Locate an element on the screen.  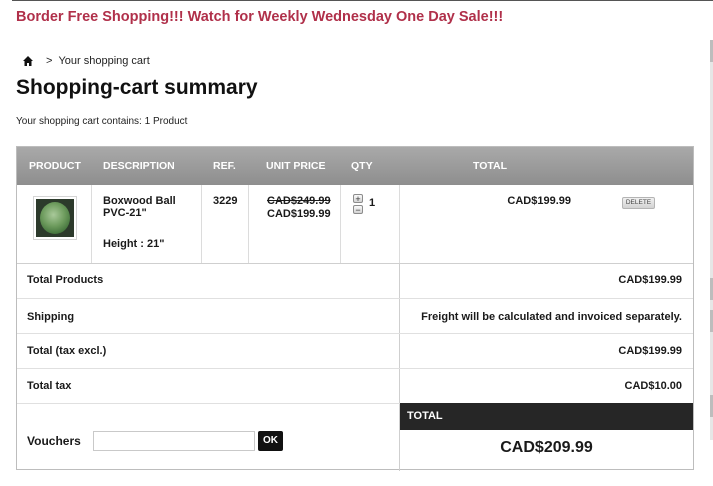
product-description: Boxwood Ball PVC-21" Height : 21" is located at coordinates (146, 222).